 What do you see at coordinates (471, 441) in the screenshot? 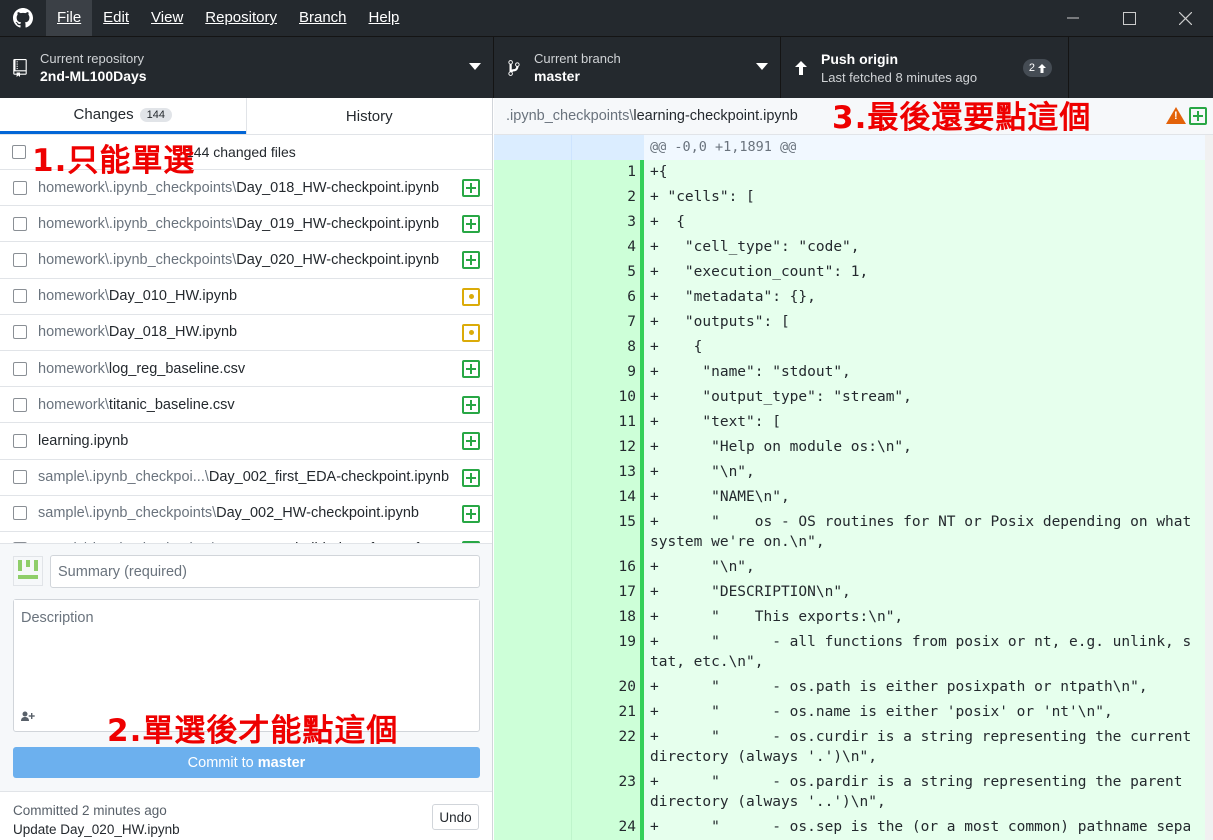
I see `file-added-icon` at bounding box center [471, 441].